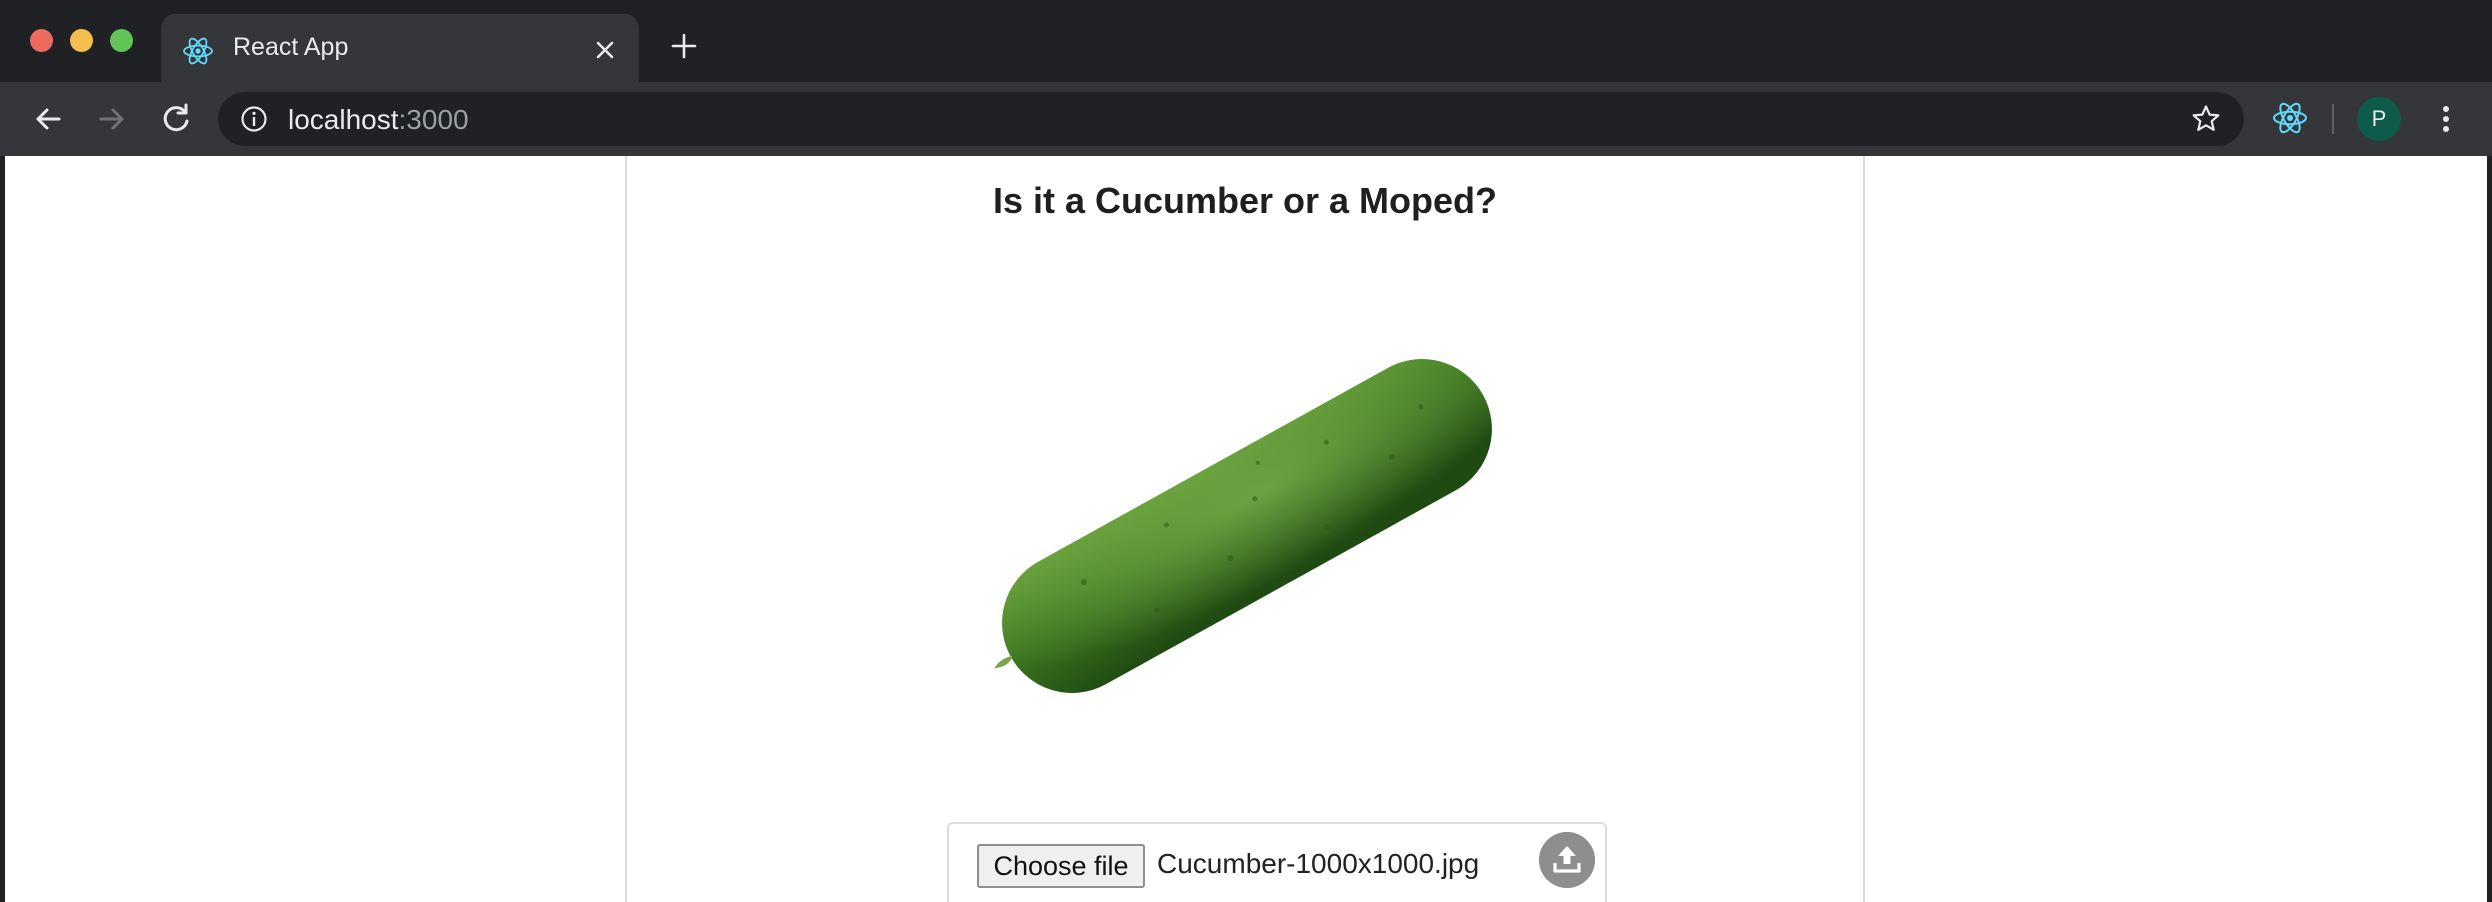 Image resolution: width=2492 pixels, height=902 pixels. What do you see at coordinates (400, 48) in the screenshot?
I see `browser-tab: React App` at bounding box center [400, 48].